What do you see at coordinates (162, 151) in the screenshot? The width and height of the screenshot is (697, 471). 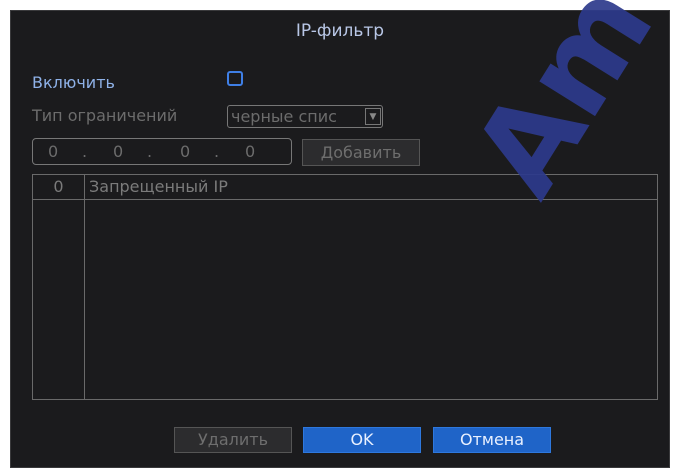 I see `ip-address-input: 0 . 0 . 0 . 0` at bounding box center [162, 151].